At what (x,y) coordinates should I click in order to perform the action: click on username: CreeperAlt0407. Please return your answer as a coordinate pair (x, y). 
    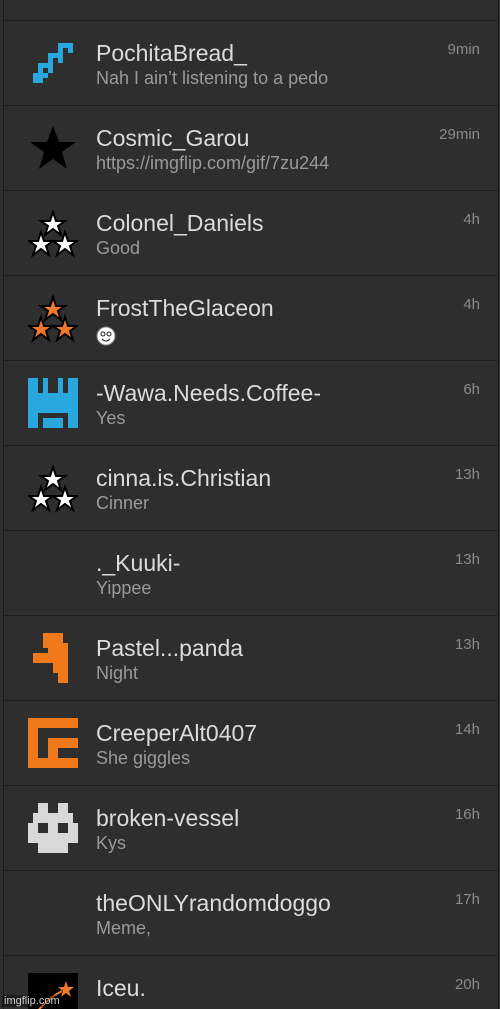
    Looking at the image, I should click on (176, 733).